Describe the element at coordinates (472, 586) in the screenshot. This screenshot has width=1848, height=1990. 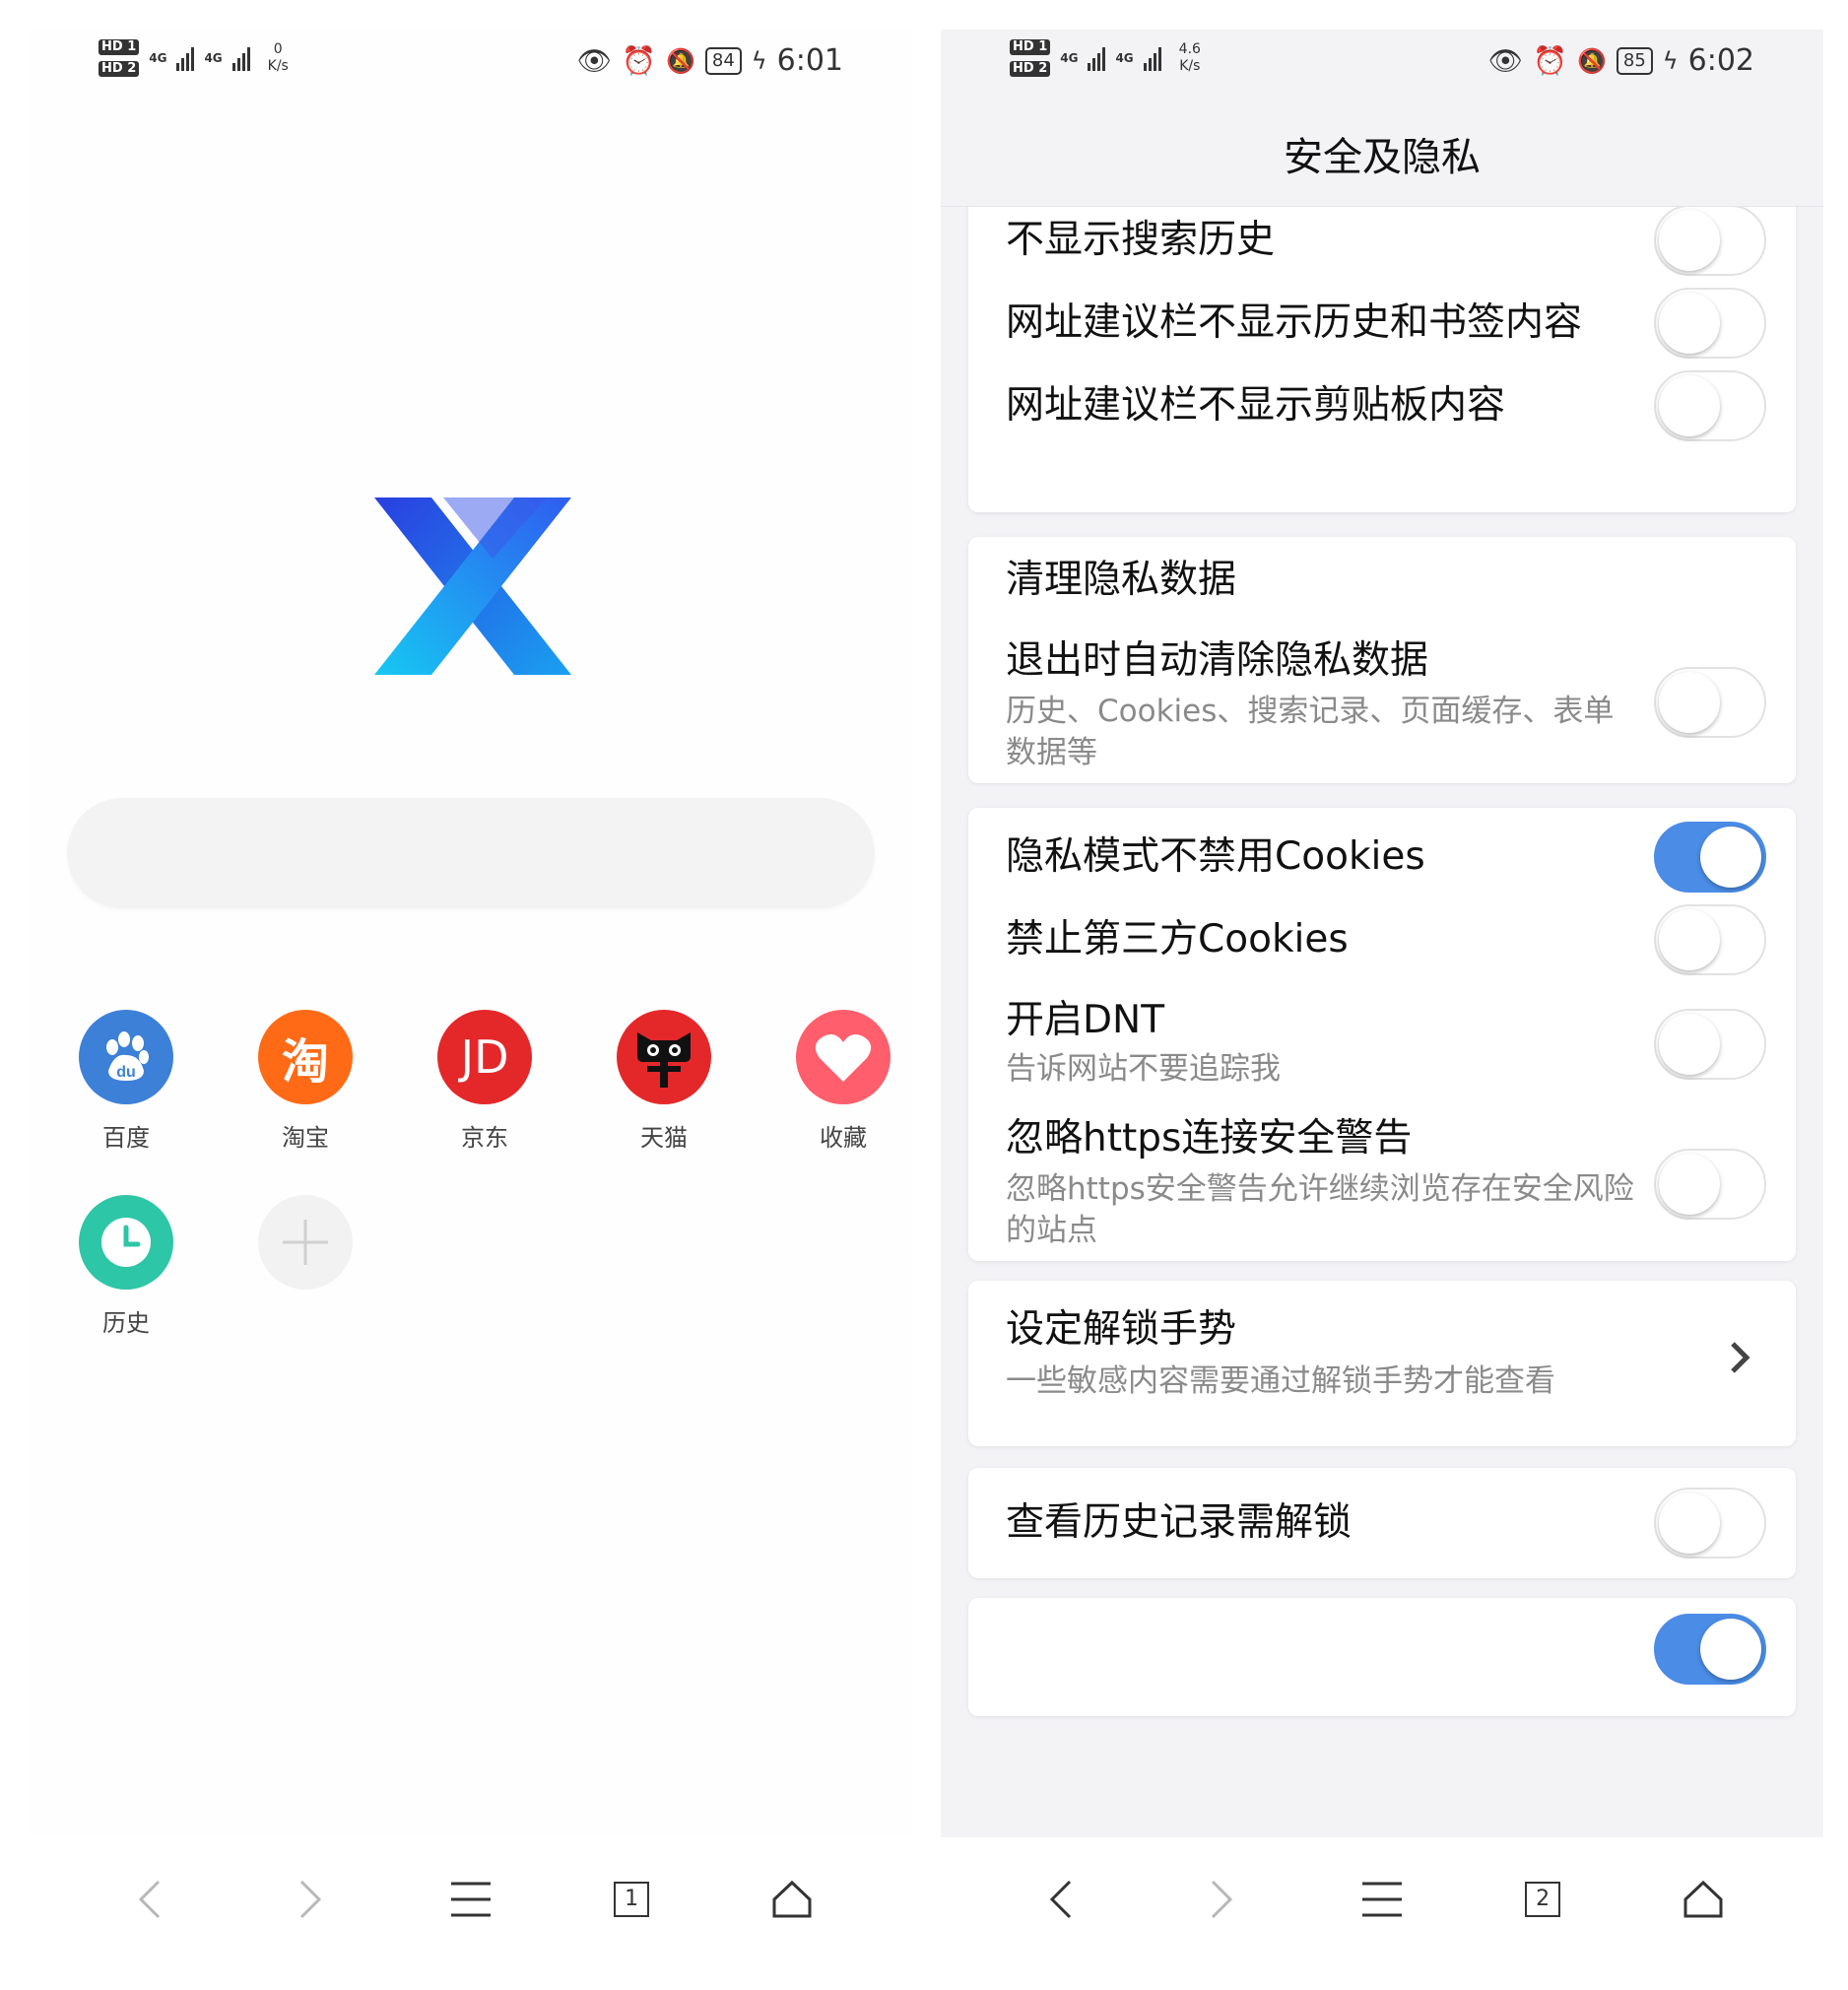
I see `xbrowser-logo` at that location.